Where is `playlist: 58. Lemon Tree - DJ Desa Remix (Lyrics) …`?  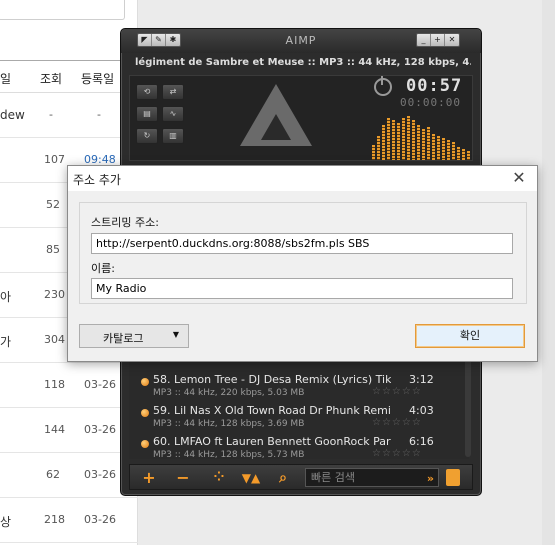 playlist: 58. Lemon Tree - DJ Desa Remix (Lyrics) … is located at coordinates (300, 409).